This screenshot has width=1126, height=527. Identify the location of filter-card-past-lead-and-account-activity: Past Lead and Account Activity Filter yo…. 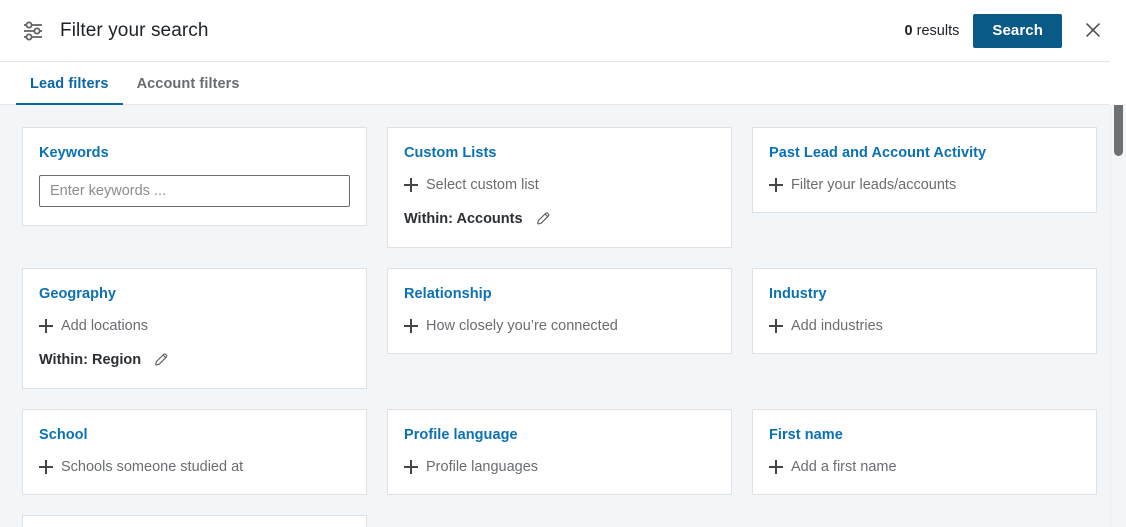
(924, 170).